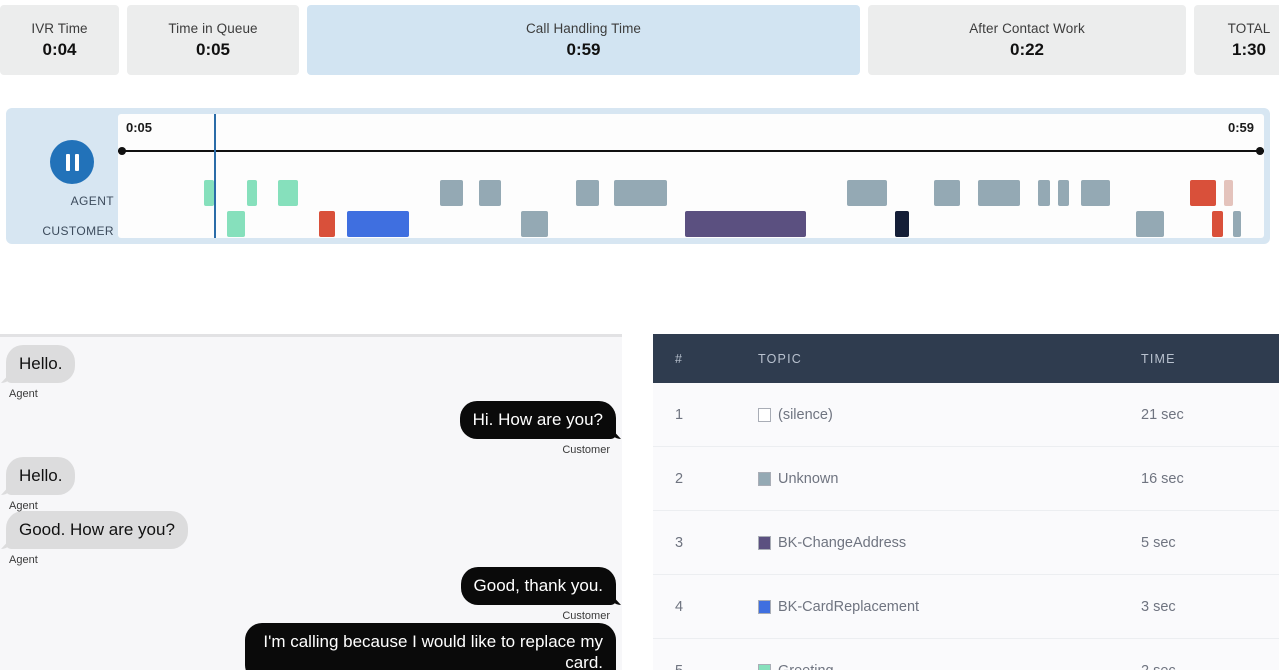 The width and height of the screenshot is (1279, 670). I want to click on topic-row-name: BK-ChangeAddress, so click(907, 543).